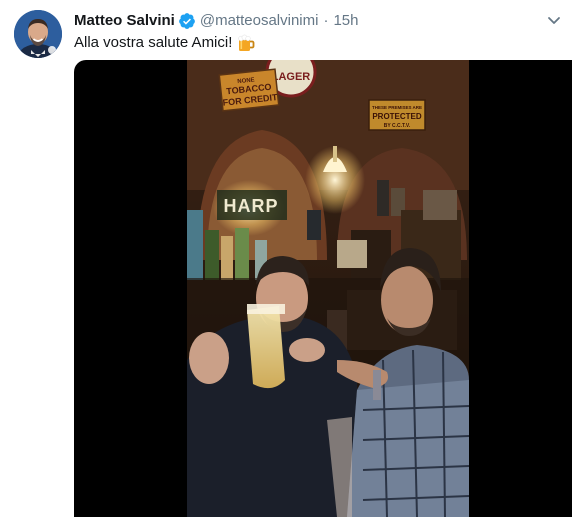 Image resolution: width=572 pixels, height=517 pixels. I want to click on harp-sign: HARP, so click(250, 206).